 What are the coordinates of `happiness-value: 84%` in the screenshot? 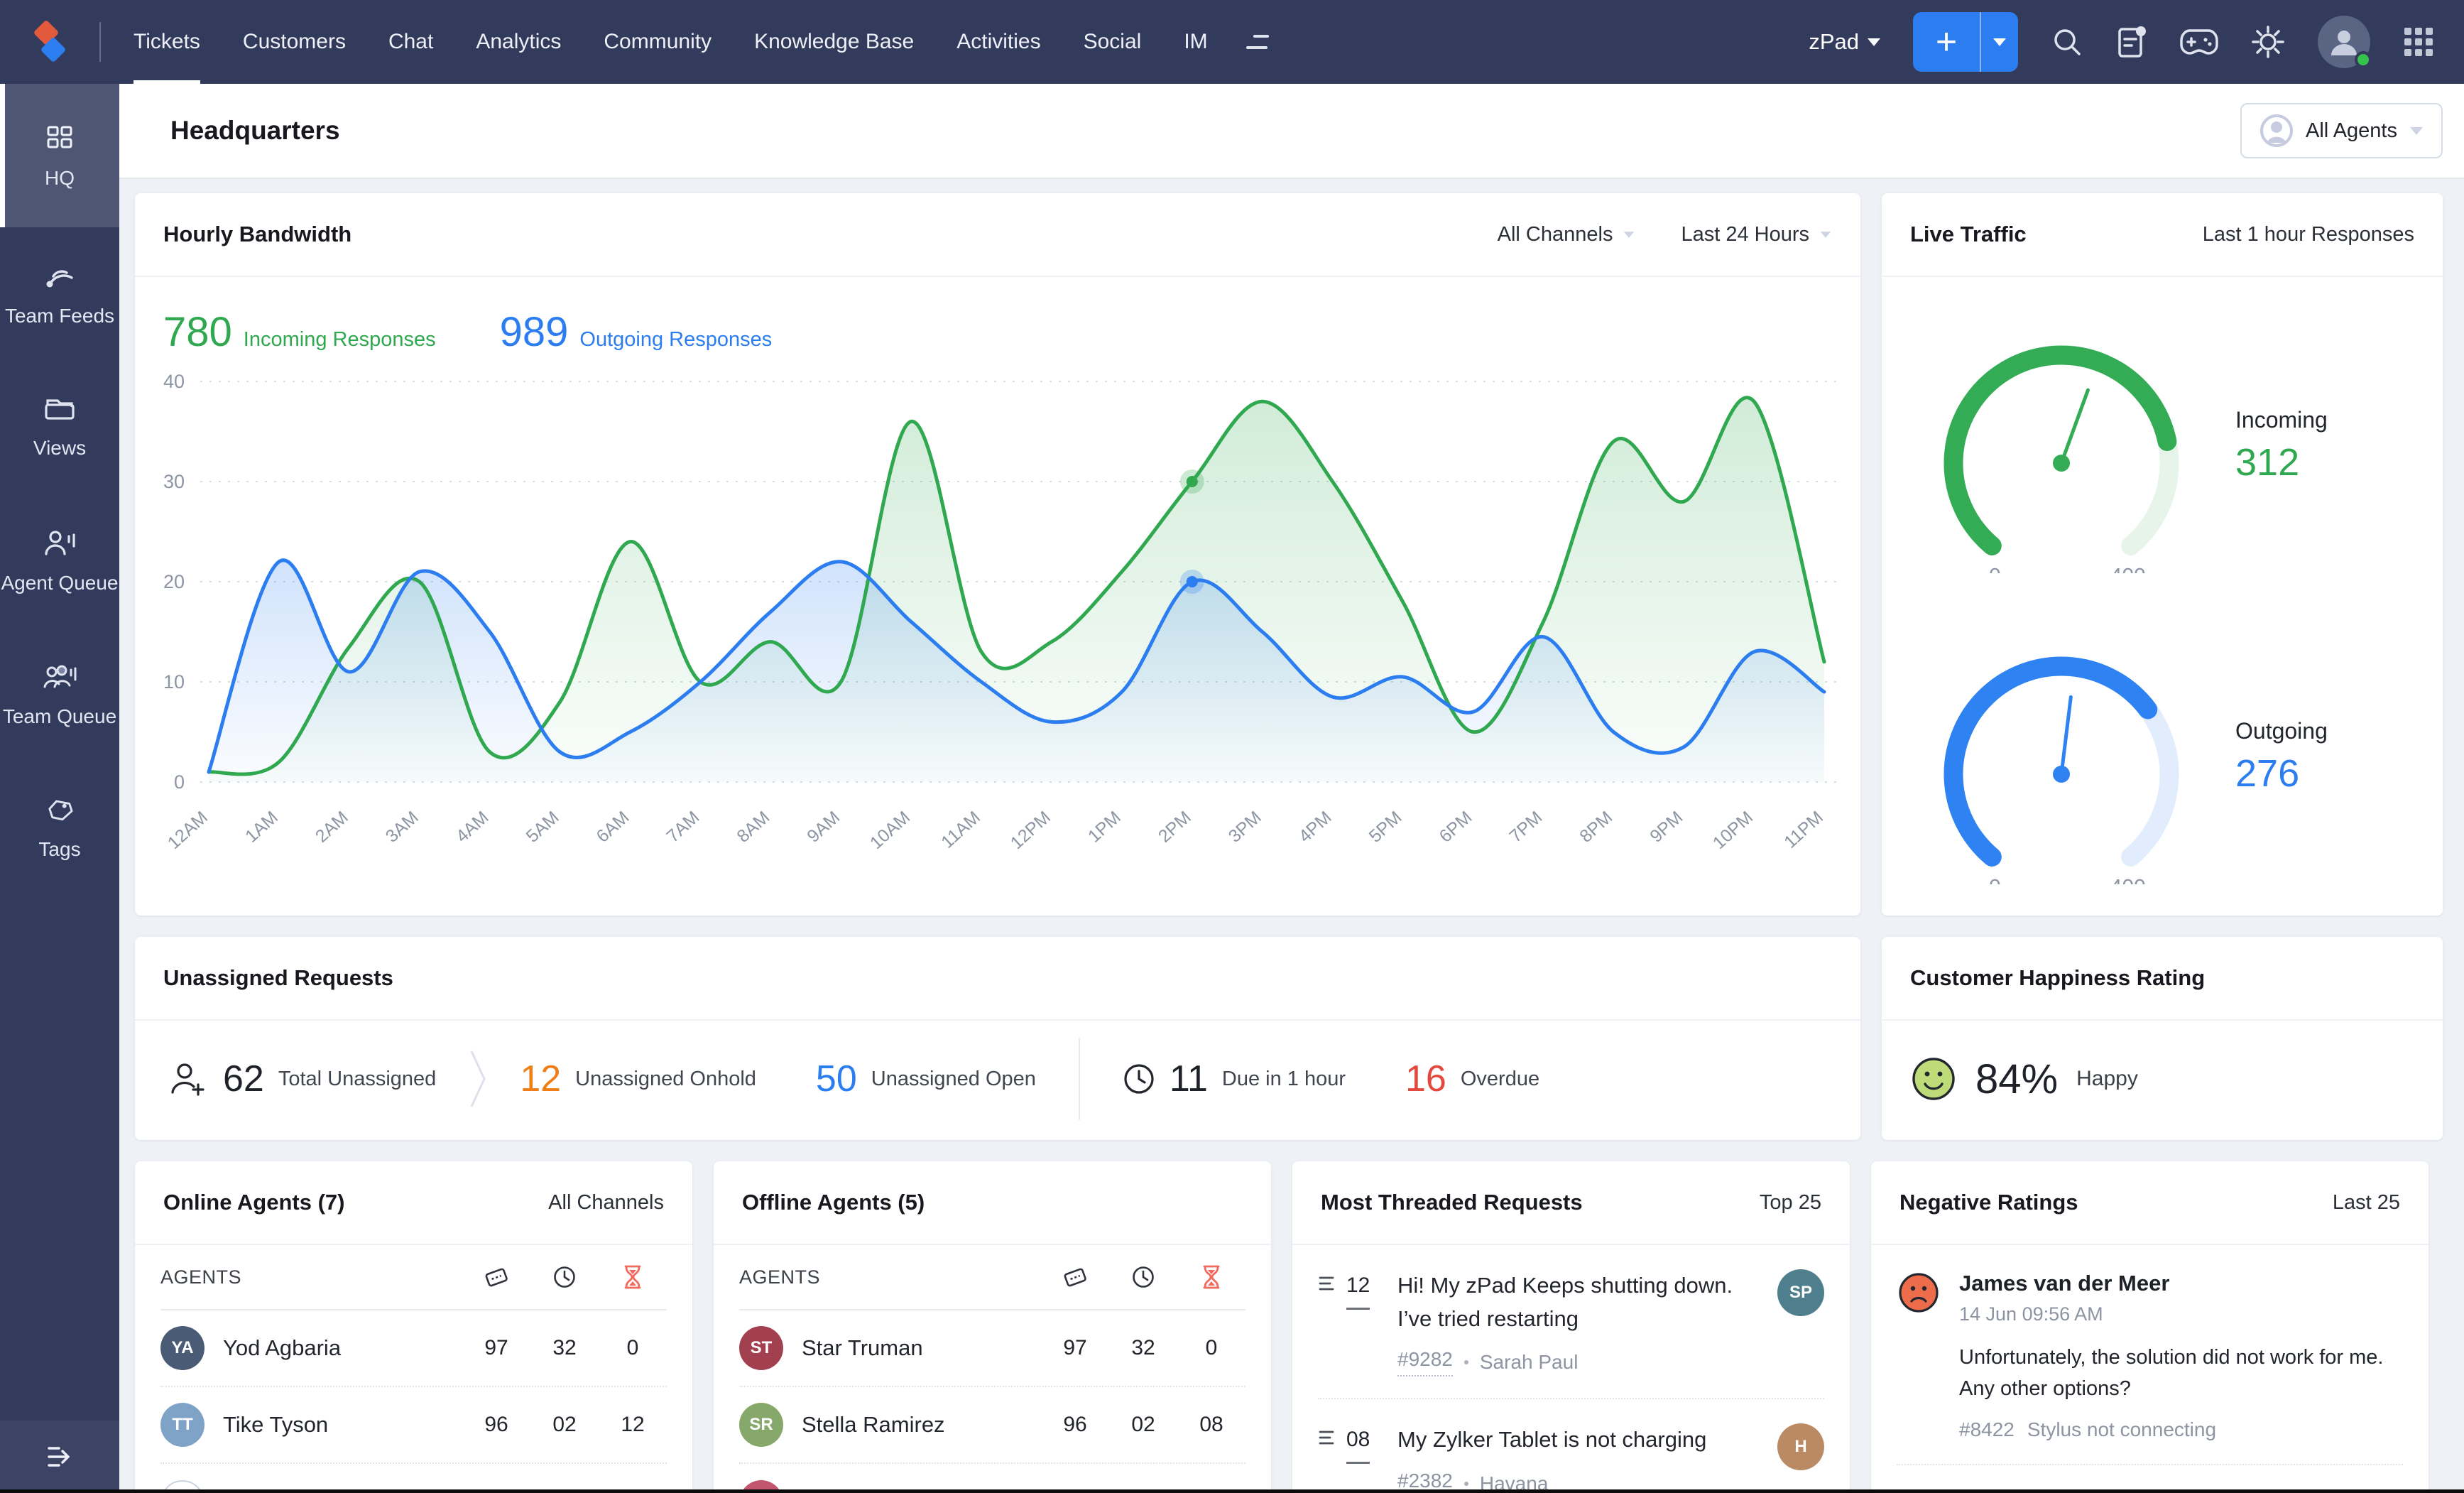 It's located at (2017, 1078).